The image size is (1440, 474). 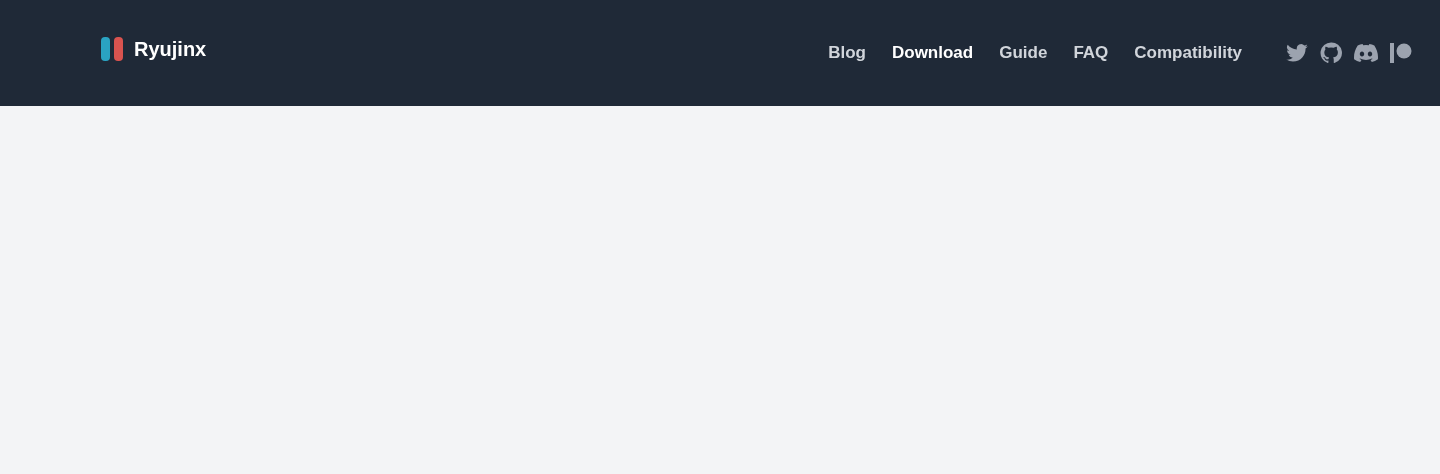 I want to click on twitter-icon, so click(x=1297, y=53).